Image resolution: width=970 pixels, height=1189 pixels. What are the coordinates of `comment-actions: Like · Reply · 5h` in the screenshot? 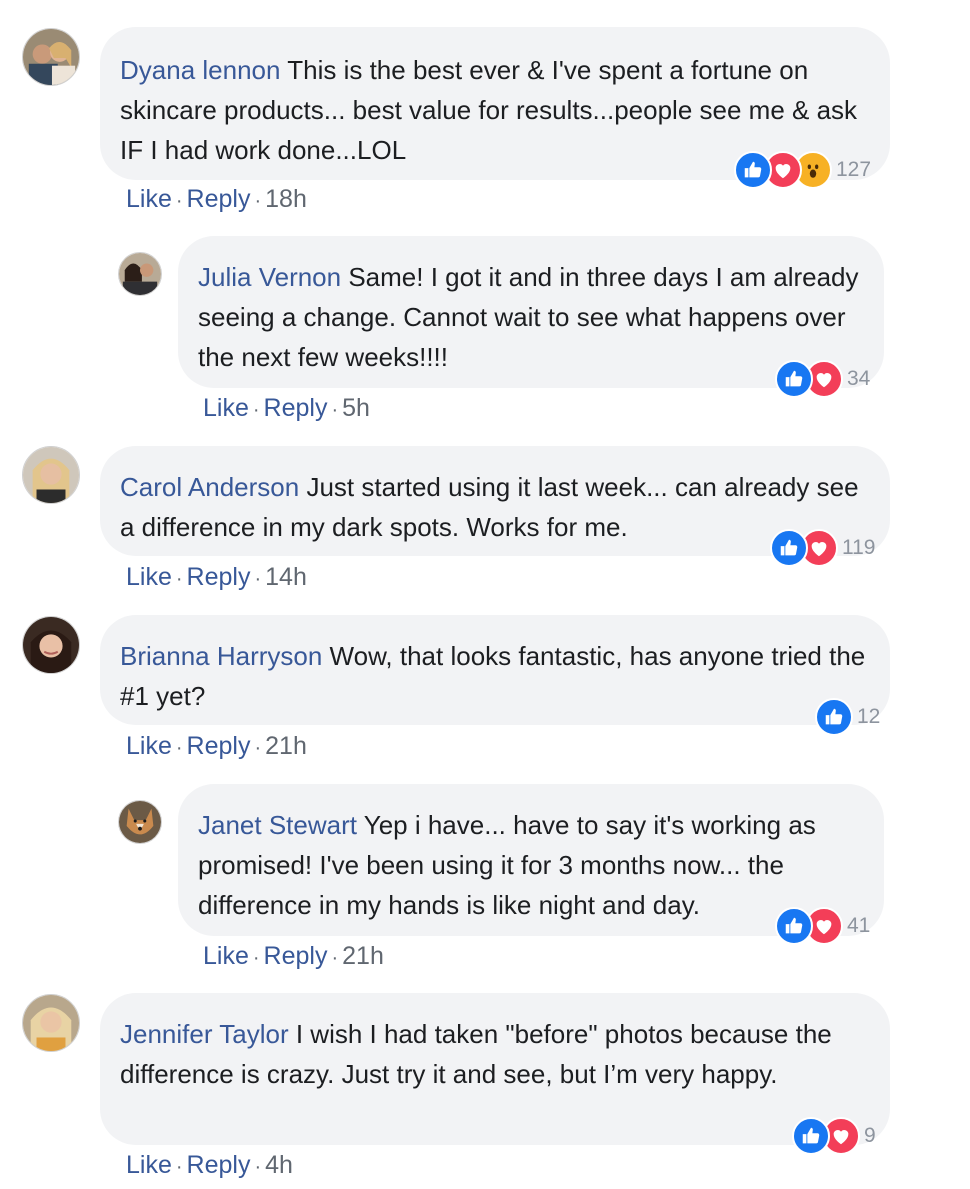 It's located at (286, 409).